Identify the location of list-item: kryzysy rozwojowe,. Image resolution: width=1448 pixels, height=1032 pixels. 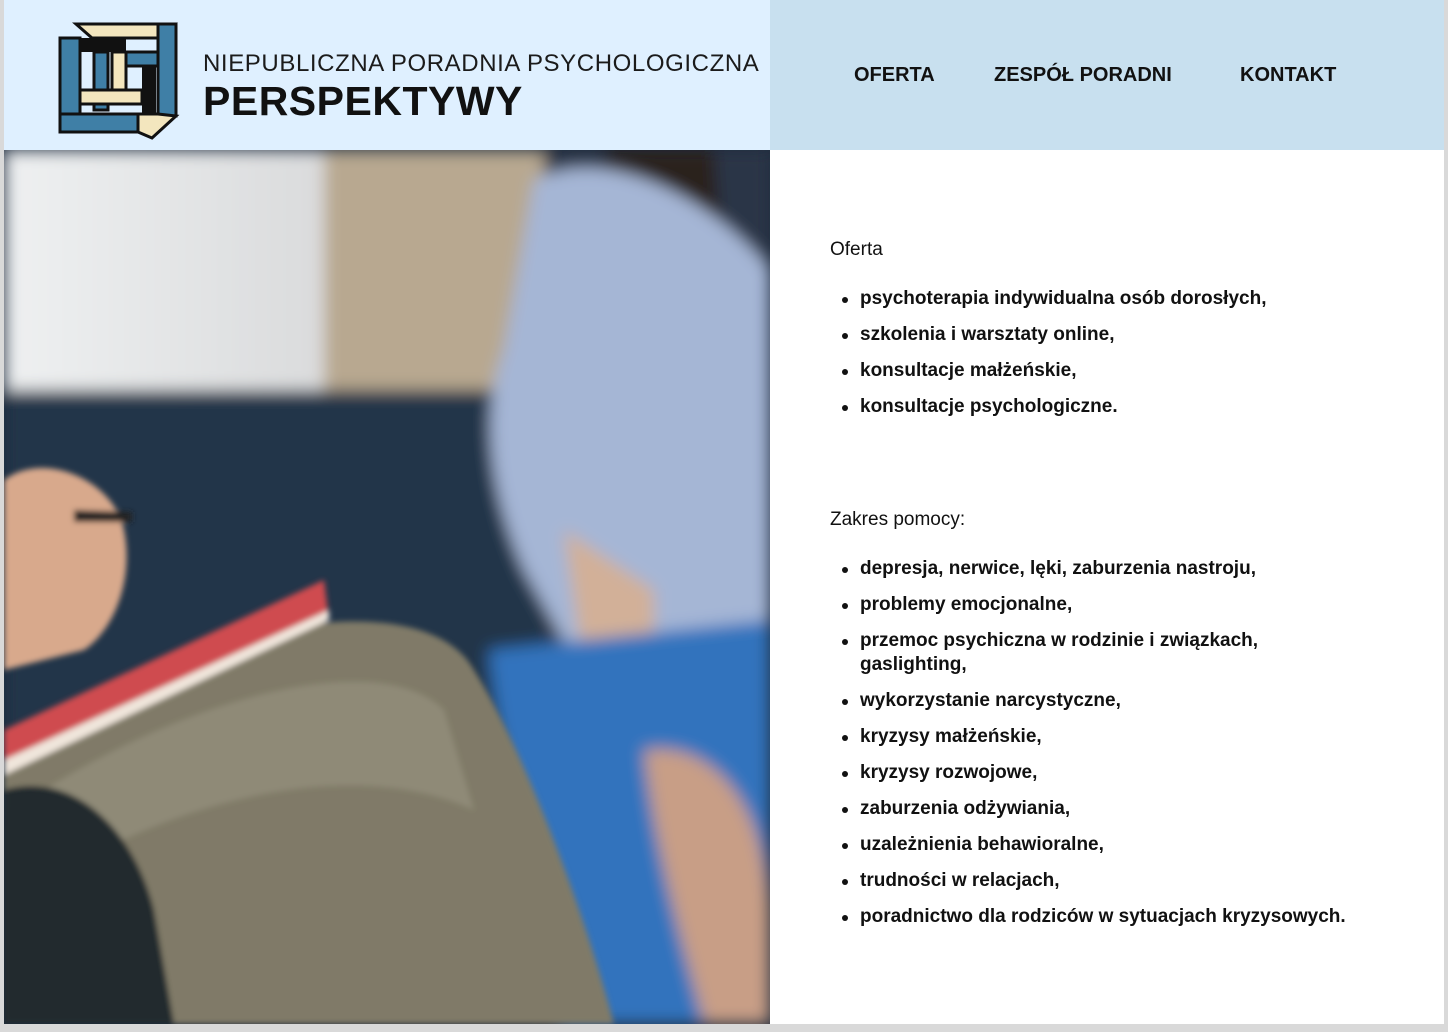
(1130, 773).